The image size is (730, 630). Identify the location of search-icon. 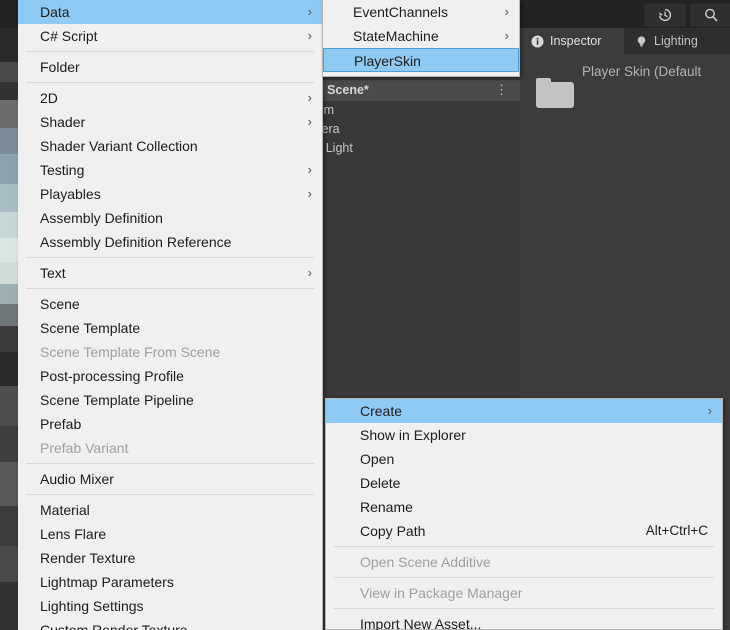
(710, 15).